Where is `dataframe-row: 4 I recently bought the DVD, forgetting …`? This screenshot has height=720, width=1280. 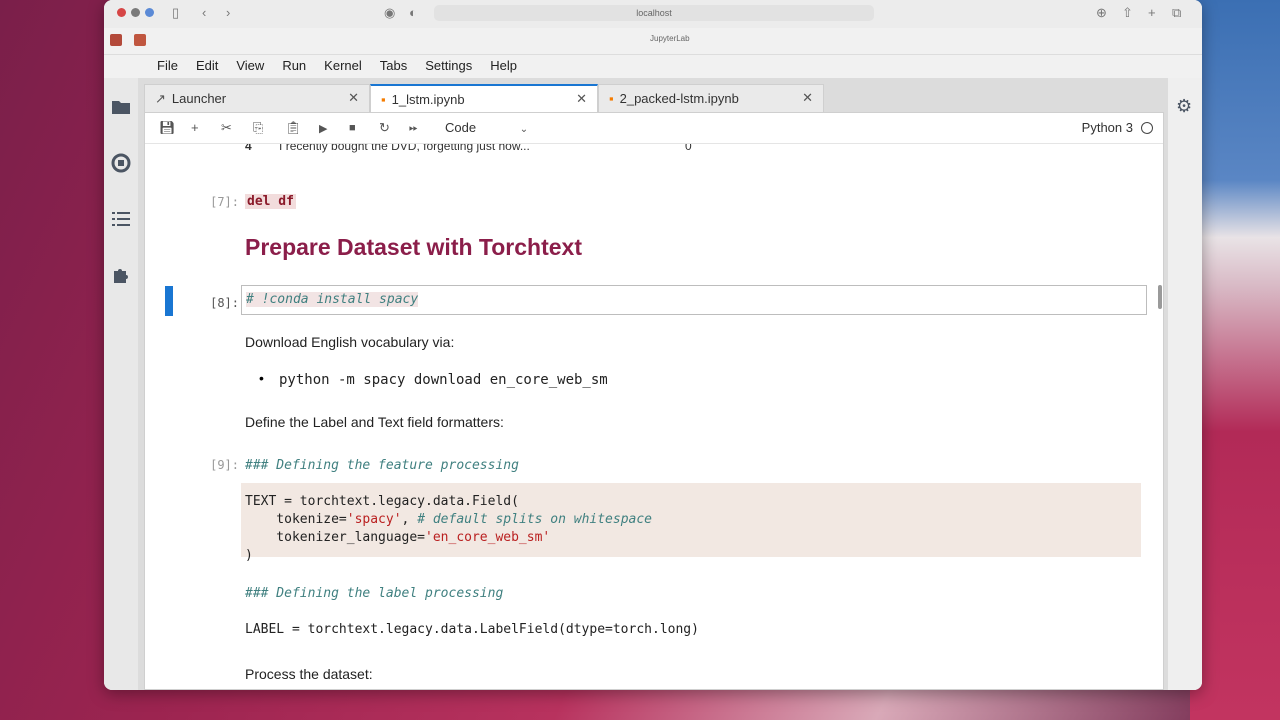 dataframe-row: 4 I recently bought the DVD, forgetting … is located at coordinates (468, 148).